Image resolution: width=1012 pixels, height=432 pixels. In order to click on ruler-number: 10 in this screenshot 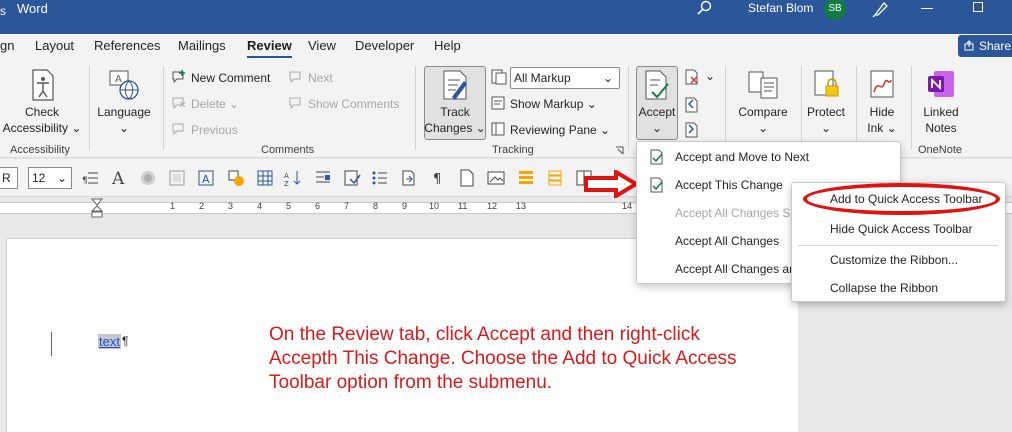, I will do `click(434, 206)`.